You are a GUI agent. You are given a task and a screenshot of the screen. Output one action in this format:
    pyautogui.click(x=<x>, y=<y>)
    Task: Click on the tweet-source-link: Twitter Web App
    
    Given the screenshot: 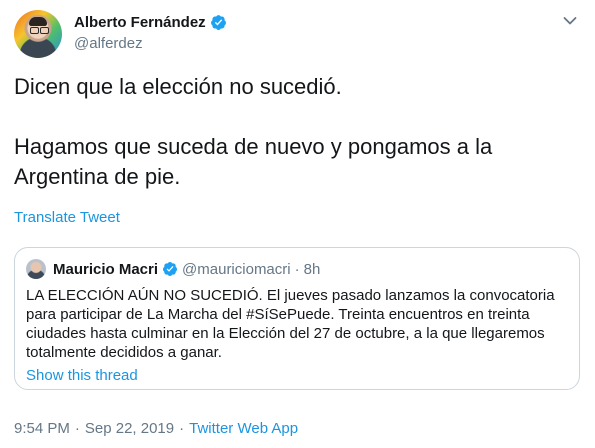 What is the action you would take?
    pyautogui.click(x=243, y=428)
    